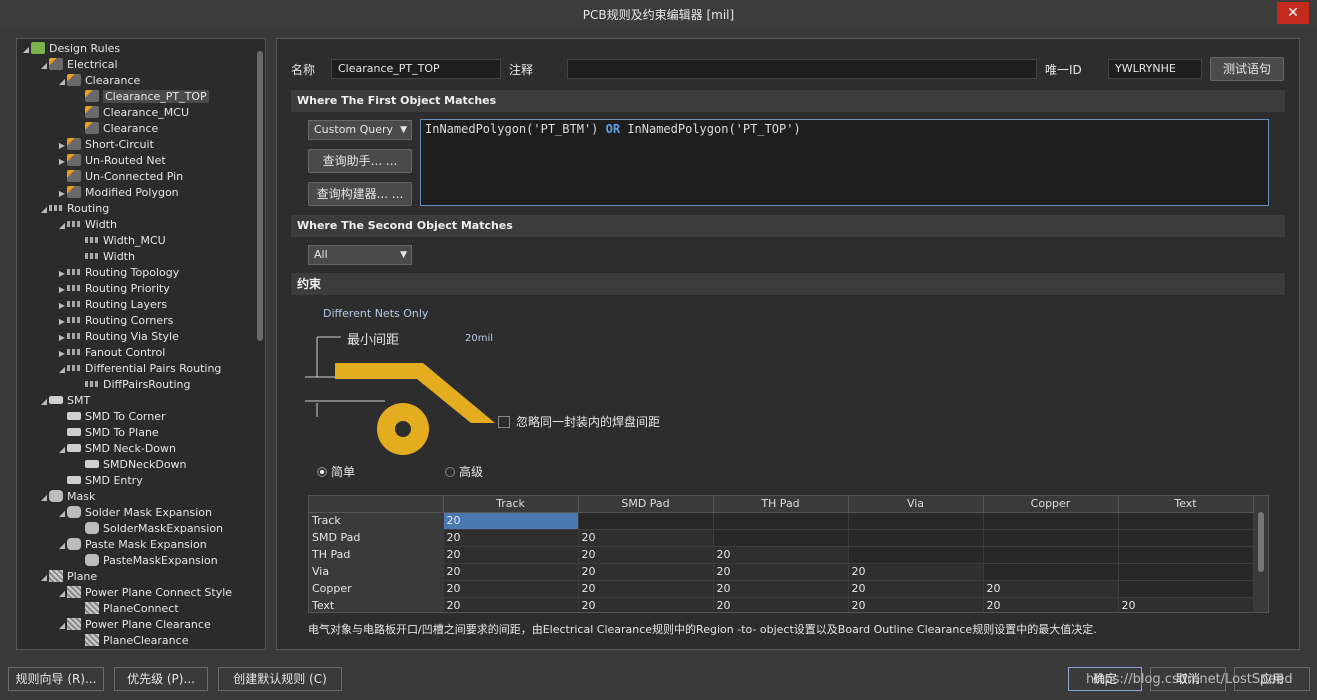  What do you see at coordinates (67, 497) in the screenshot?
I see `tree-item: ◢ Mask` at bounding box center [67, 497].